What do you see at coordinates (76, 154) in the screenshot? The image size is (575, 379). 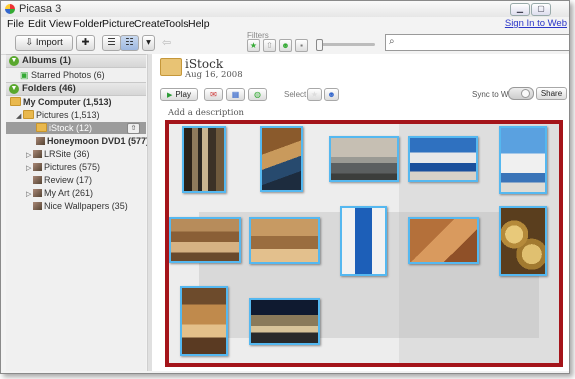 I see `sidebar-item-lrsite: ▷ LRSite (36)` at bounding box center [76, 154].